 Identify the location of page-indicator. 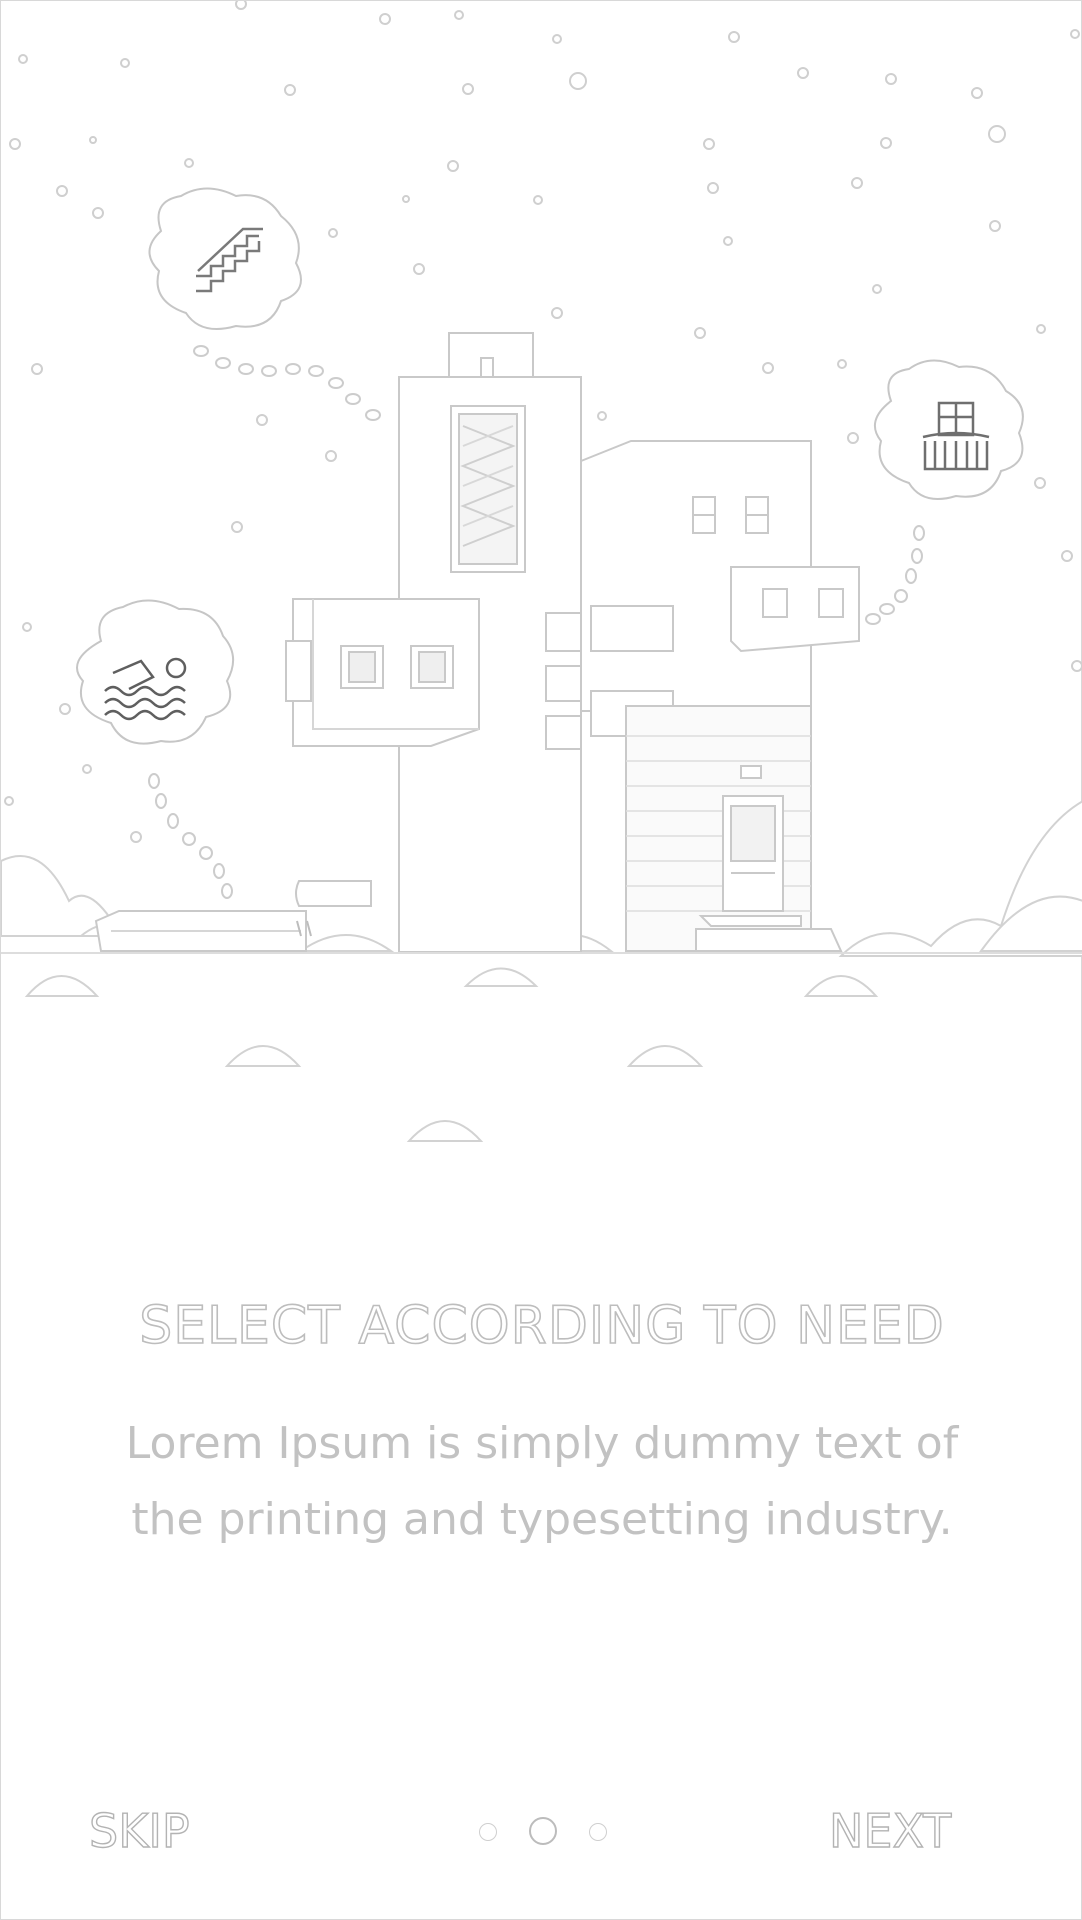
(544, 1831).